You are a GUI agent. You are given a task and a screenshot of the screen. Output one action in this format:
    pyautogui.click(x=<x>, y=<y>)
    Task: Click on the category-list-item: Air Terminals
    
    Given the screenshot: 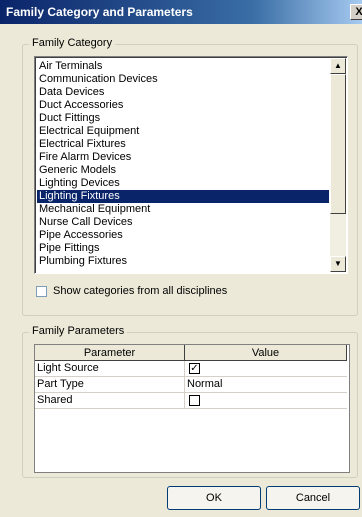 What is the action you would take?
    pyautogui.click(x=183, y=66)
    